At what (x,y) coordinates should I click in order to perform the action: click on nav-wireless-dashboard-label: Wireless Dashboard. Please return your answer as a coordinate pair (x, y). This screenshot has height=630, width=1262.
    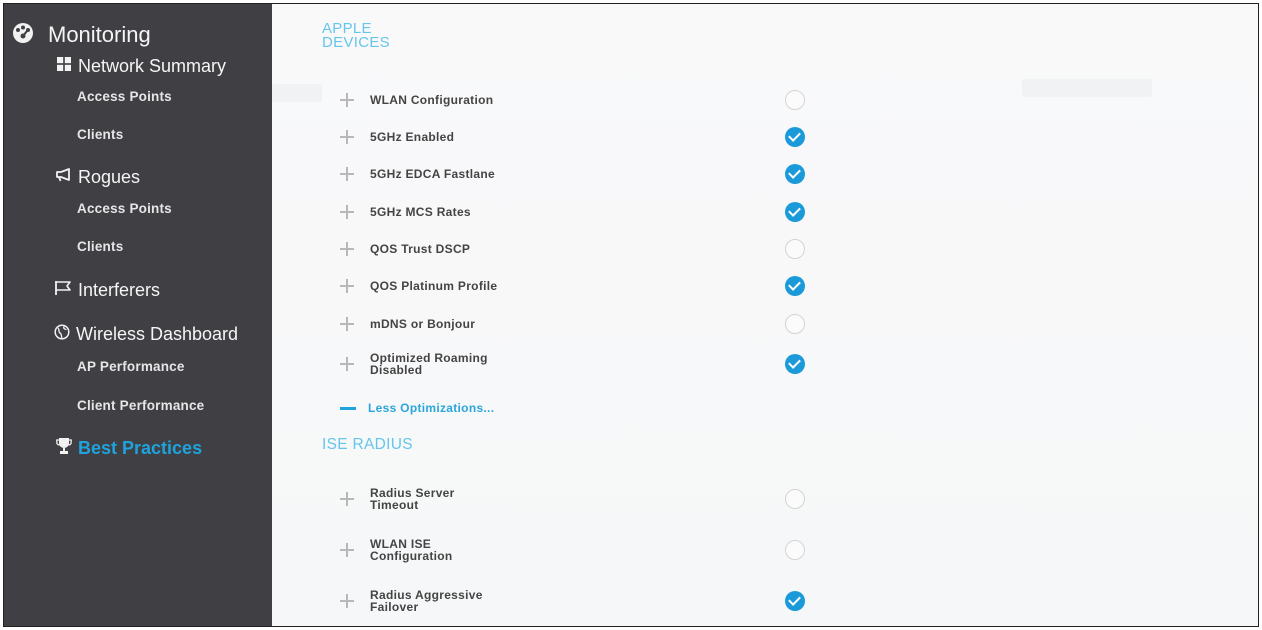
    Looking at the image, I should click on (157, 334).